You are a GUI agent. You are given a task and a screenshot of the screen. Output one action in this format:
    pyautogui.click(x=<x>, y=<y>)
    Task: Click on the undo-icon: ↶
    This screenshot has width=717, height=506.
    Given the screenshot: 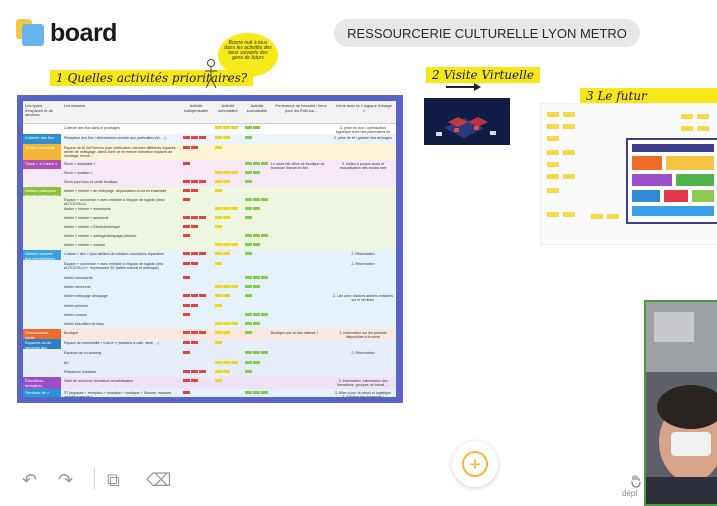 What is the action you would take?
    pyautogui.click(x=29, y=480)
    